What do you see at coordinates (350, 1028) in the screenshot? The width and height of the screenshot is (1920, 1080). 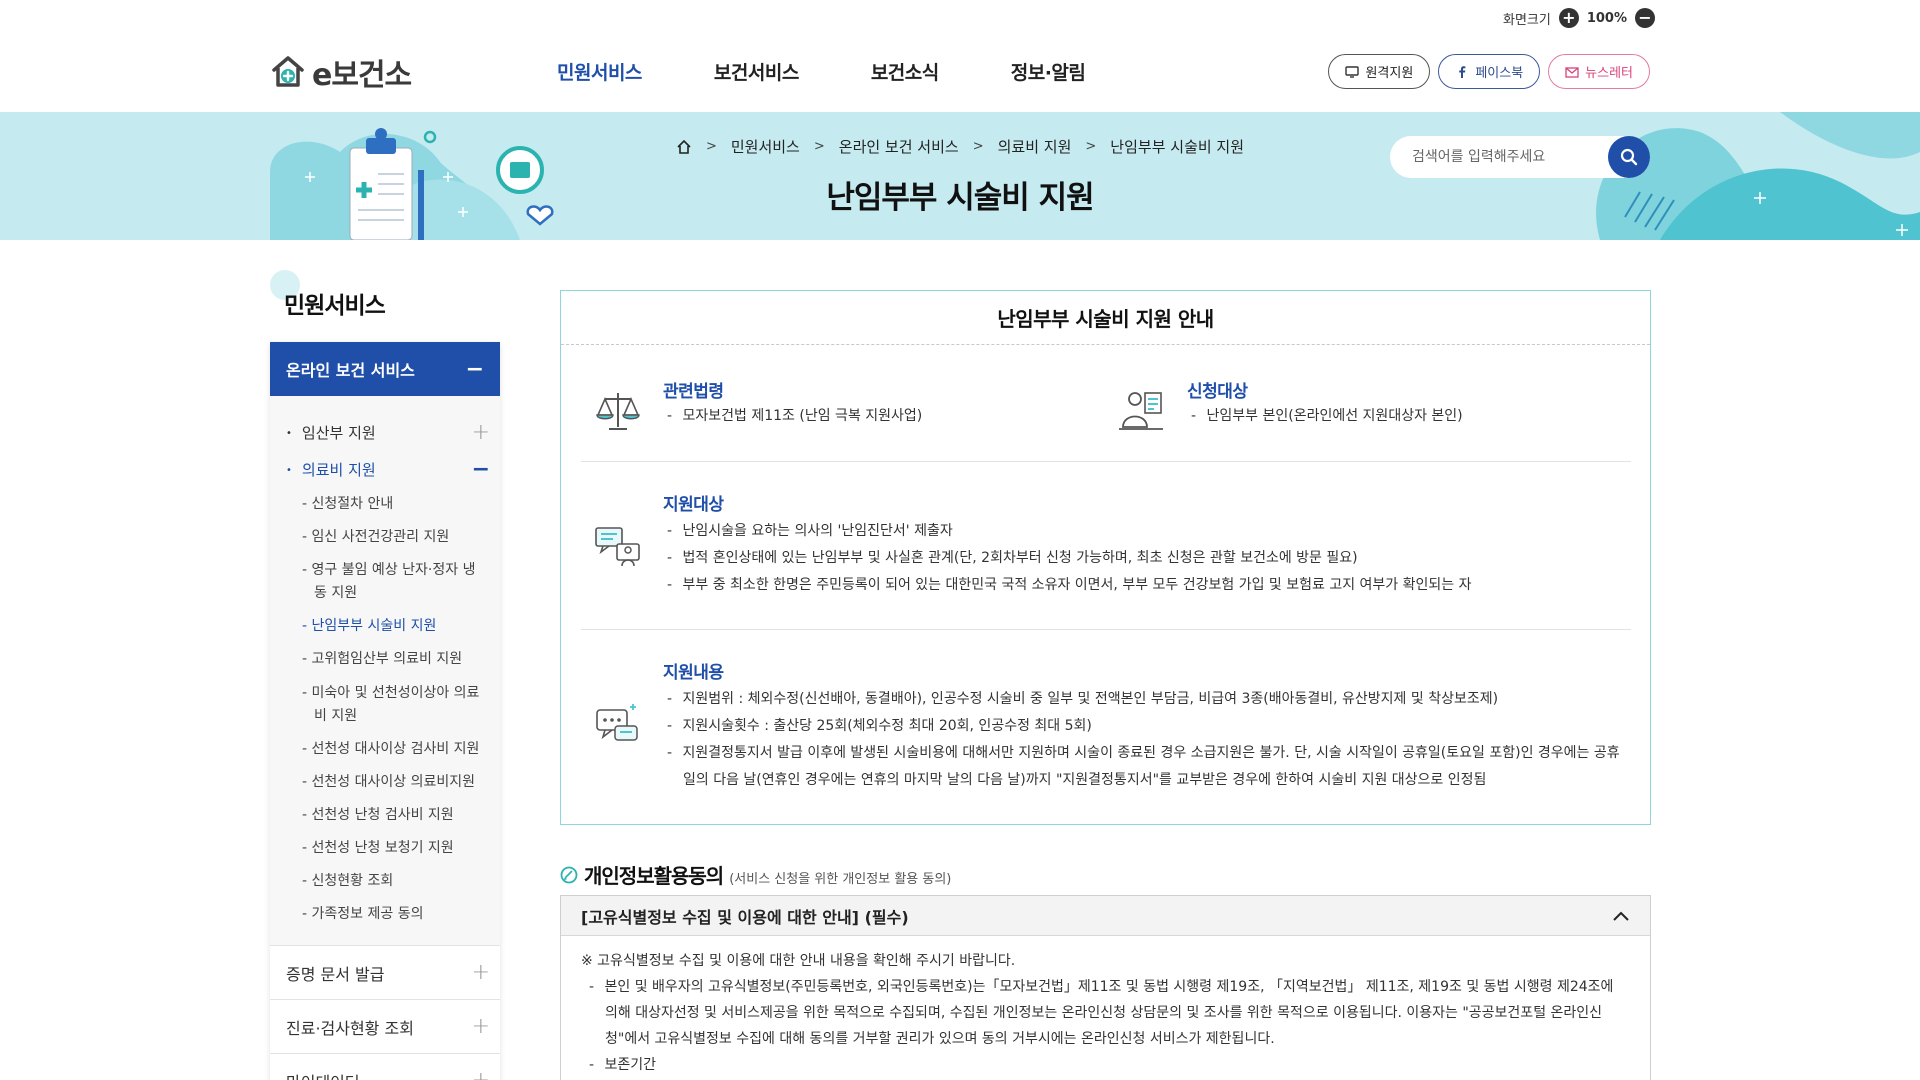 I see `sidebar-item-label: 진료·검사현황 조회` at bounding box center [350, 1028].